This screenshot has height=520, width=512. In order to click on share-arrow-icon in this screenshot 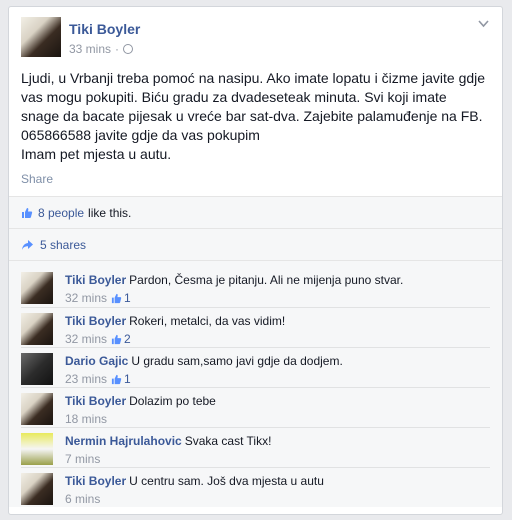, I will do `click(27, 245)`.